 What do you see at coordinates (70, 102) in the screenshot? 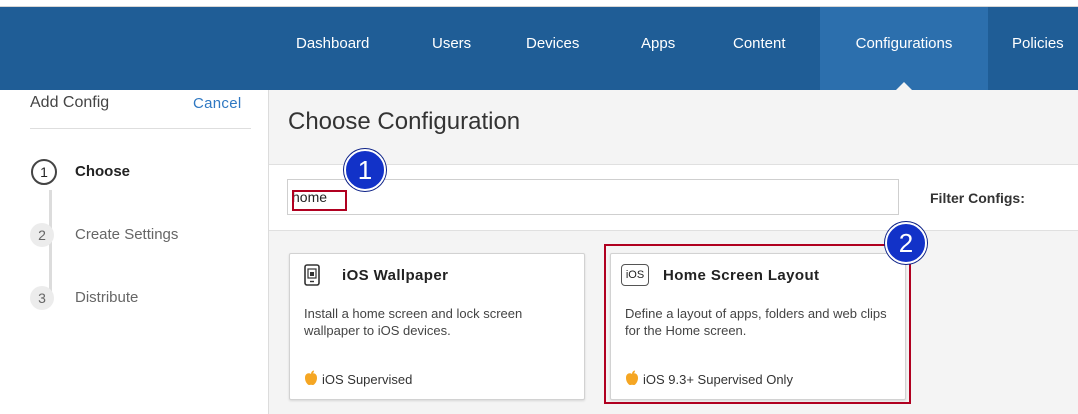
I see `sidebar-title: Add Config` at bounding box center [70, 102].